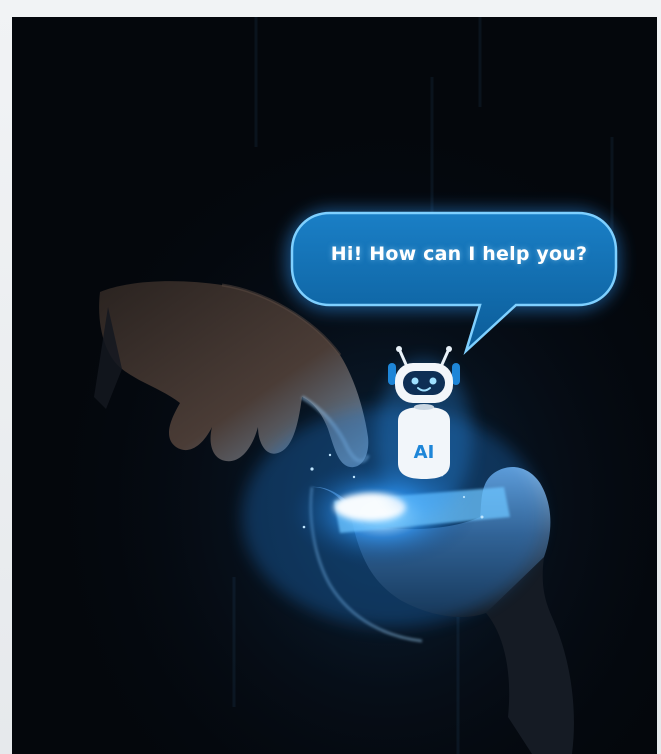  What do you see at coordinates (424, 452) in the screenshot?
I see `robot-label: AI` at bounding box center [424, 452].